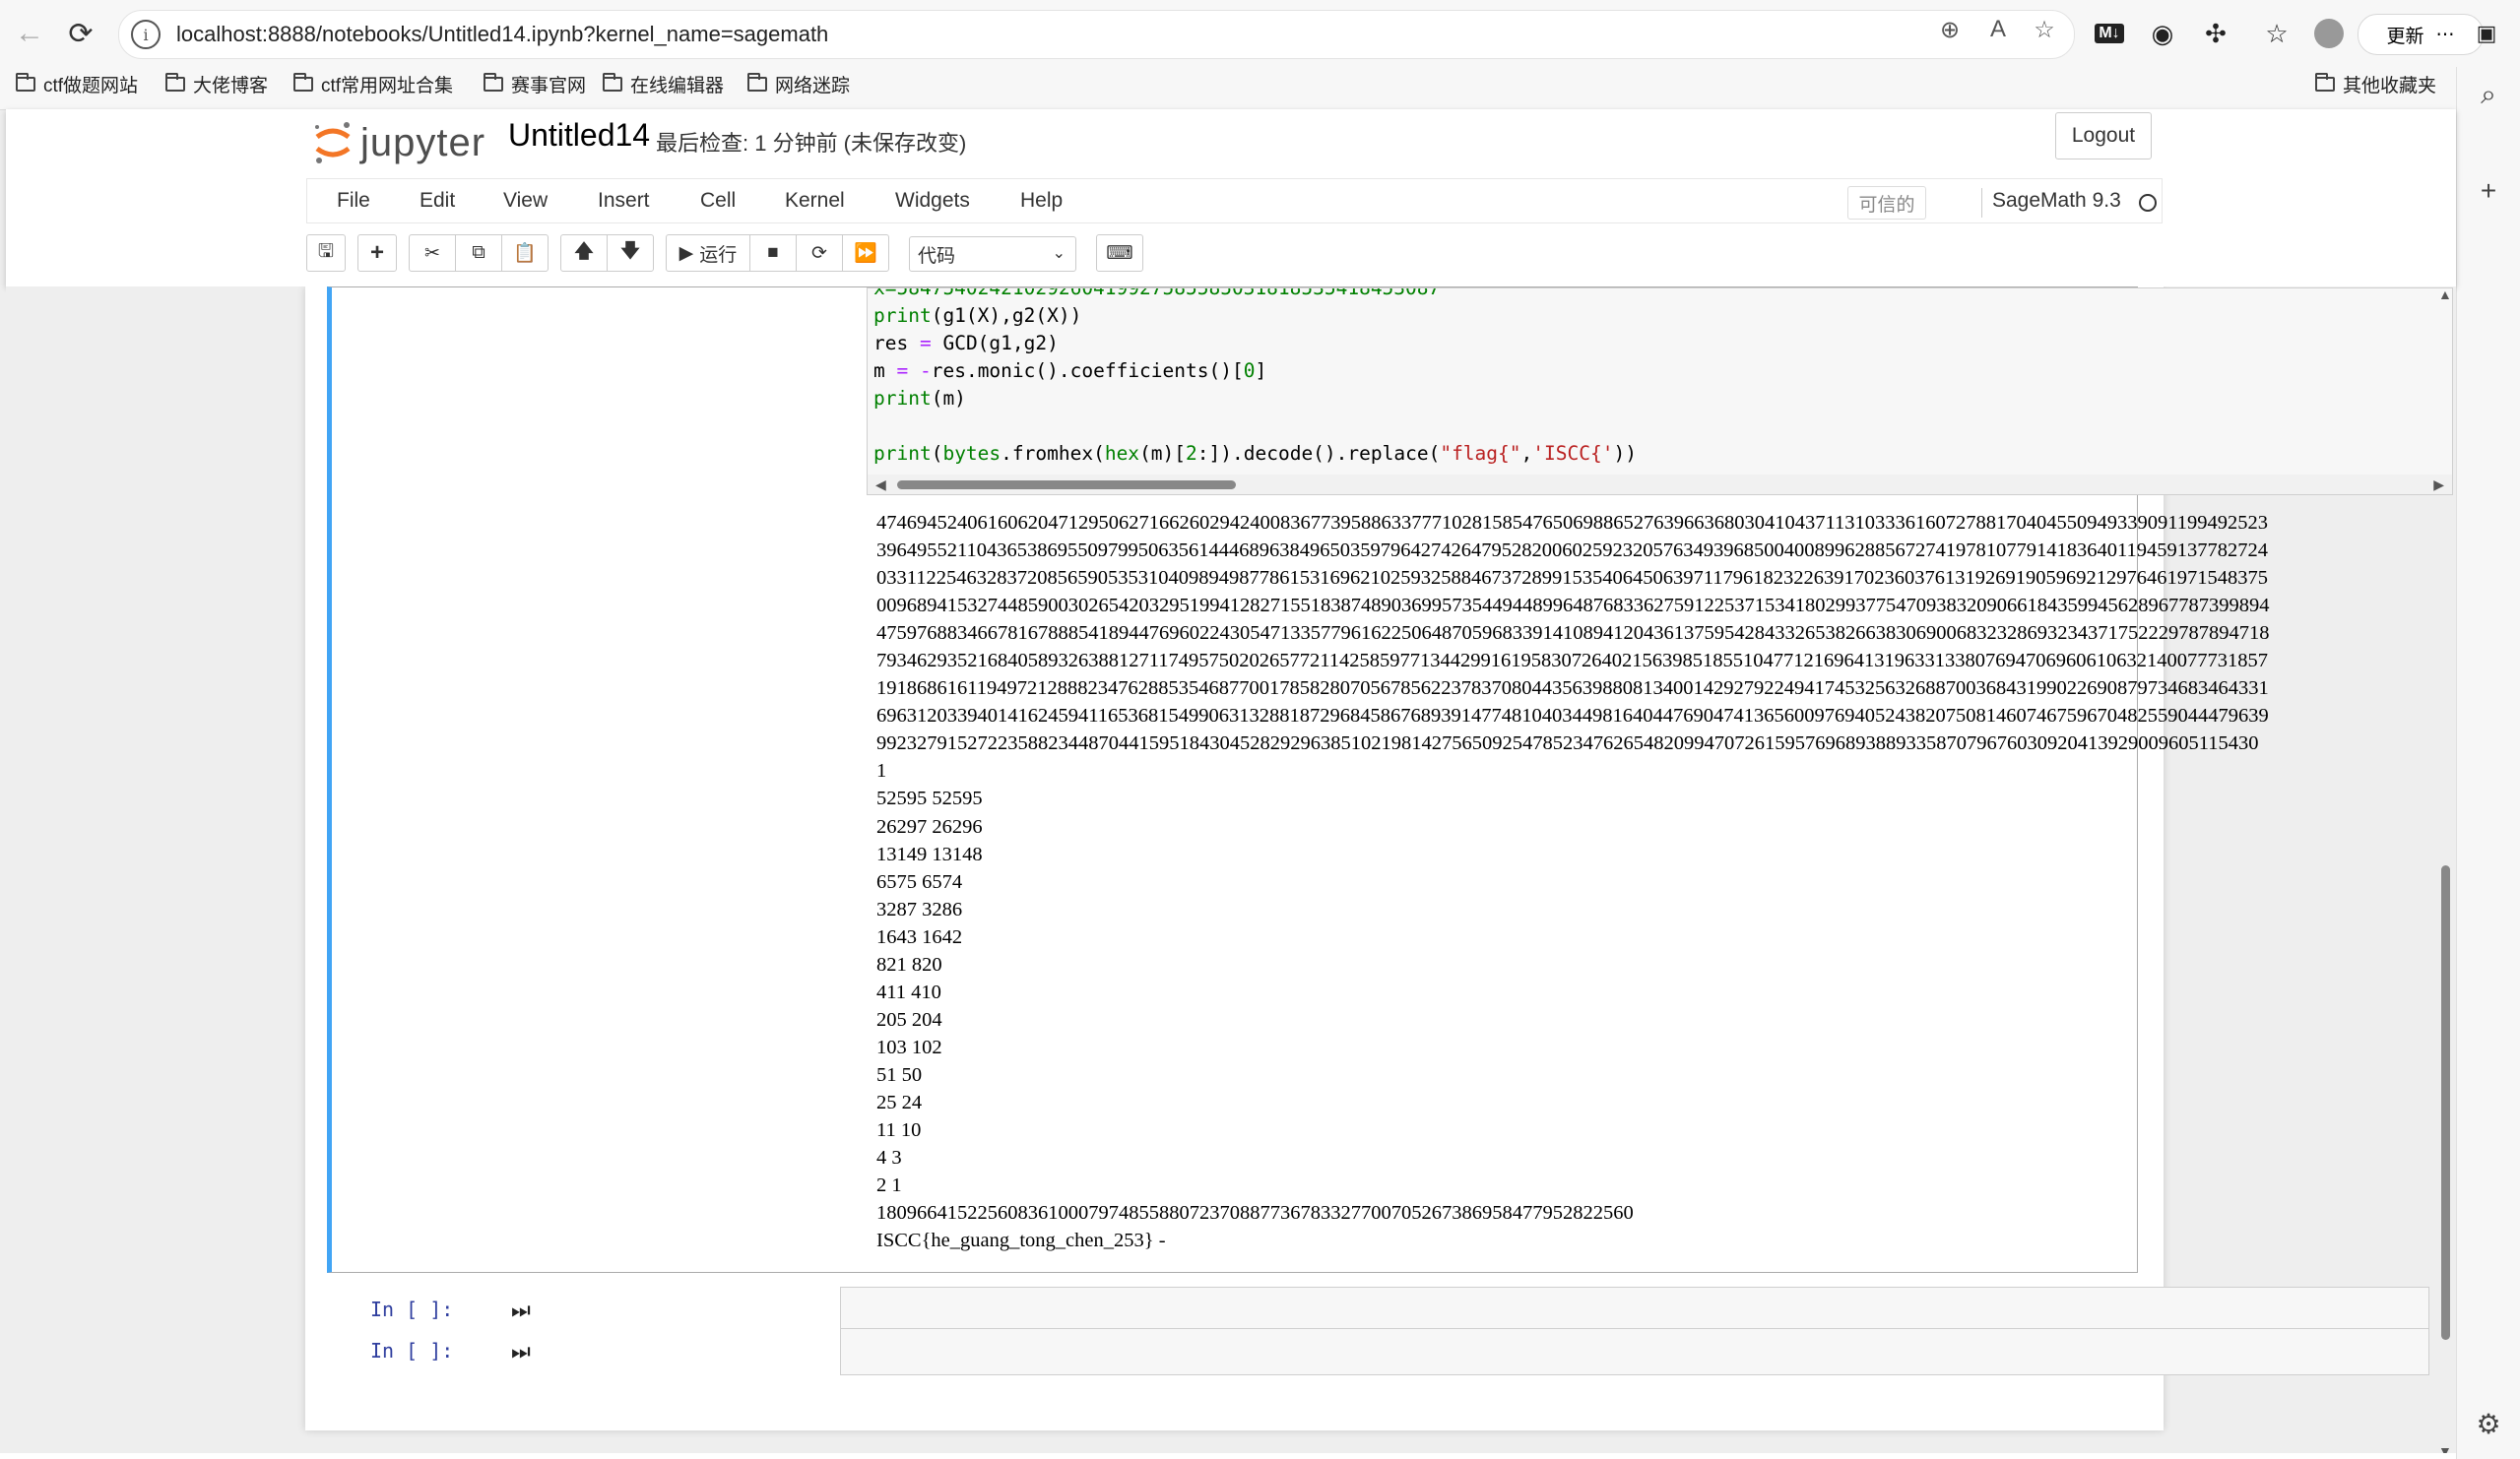 The height and width of the screenshot is (1459, 2520). What do you see at coordinates (2276, 33) in the screenshot?
I see `favorites-icon: ☆` at bounding box center [2276, 33].